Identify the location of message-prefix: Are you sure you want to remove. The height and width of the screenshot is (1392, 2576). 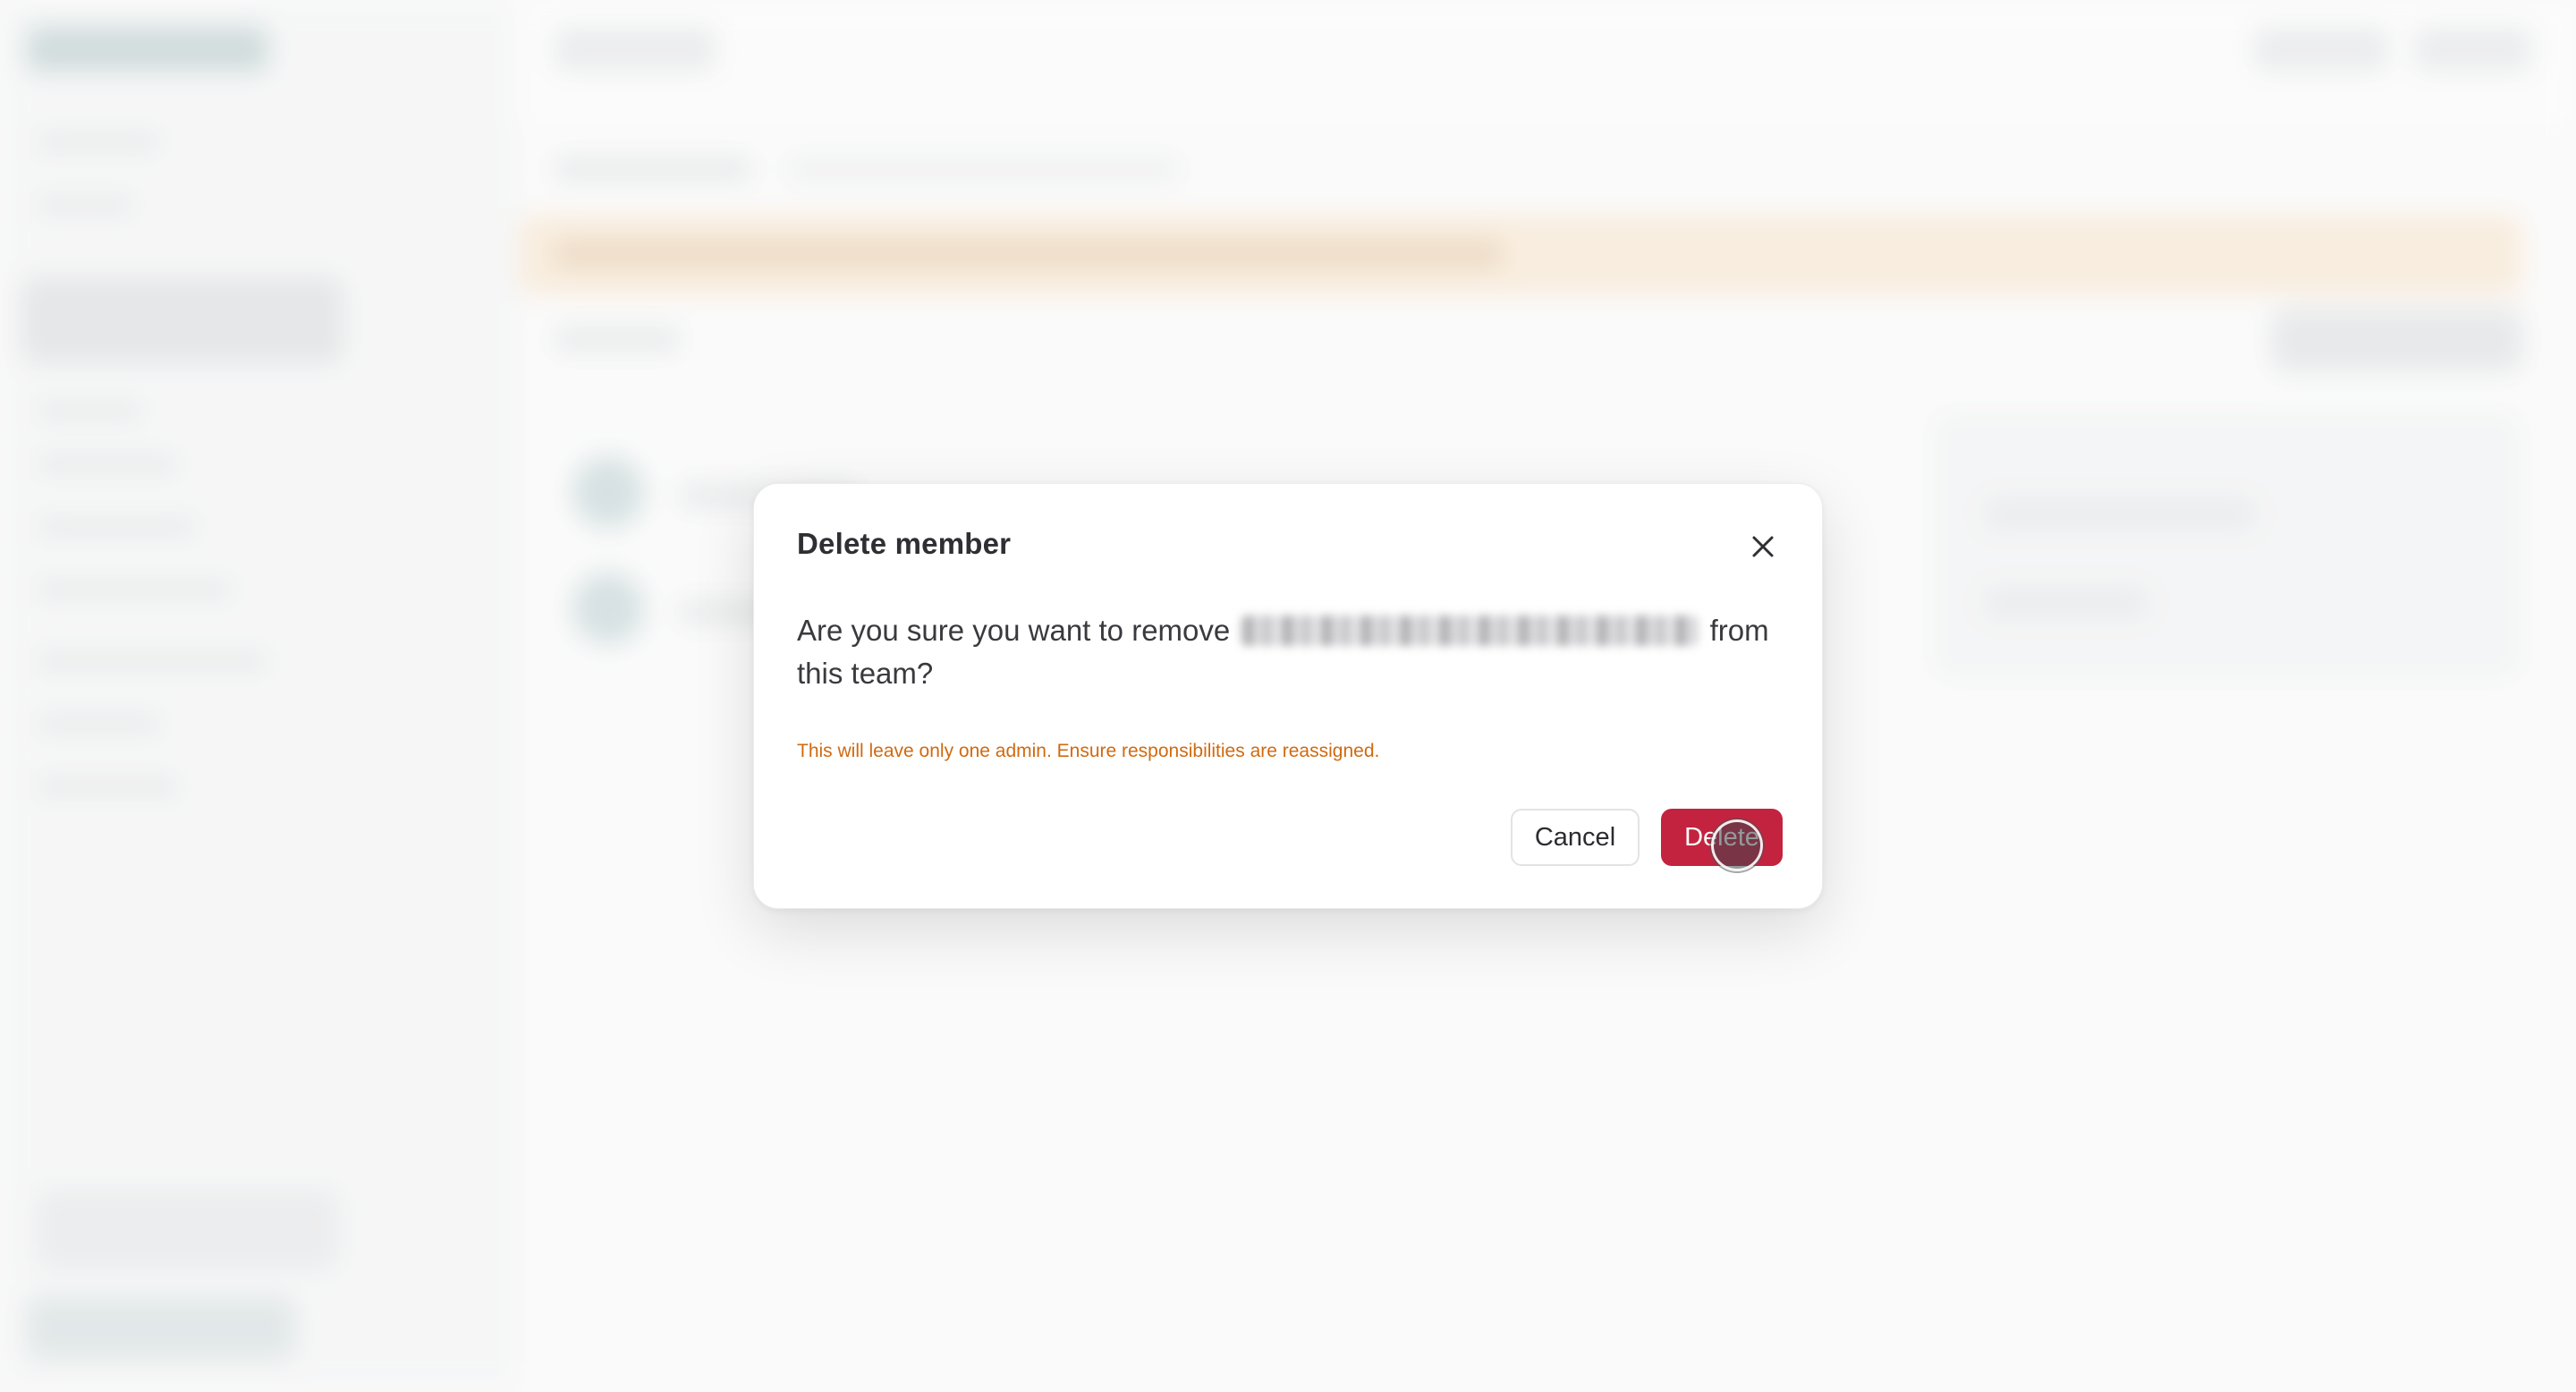
(1014, 630).